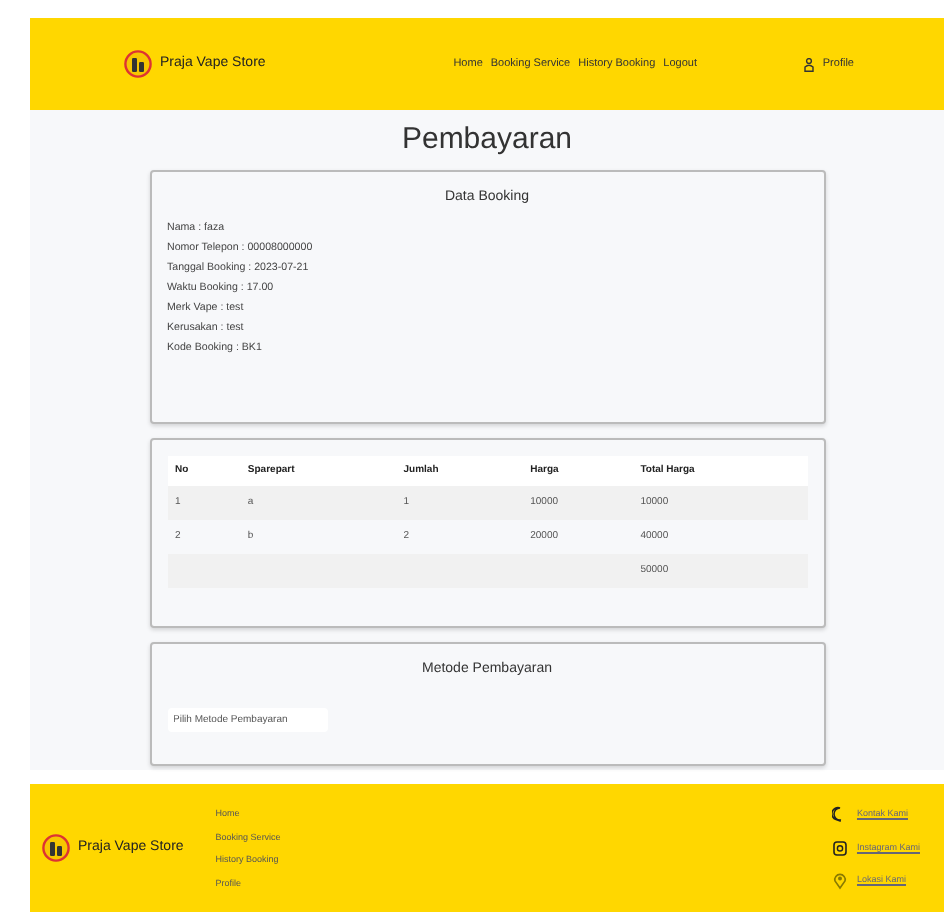 This screenshot has height=912, width=944. What do you see at coordinates (840, 848) in the screenshot?
I see `camera-icon` at bounding box center [840, 848].